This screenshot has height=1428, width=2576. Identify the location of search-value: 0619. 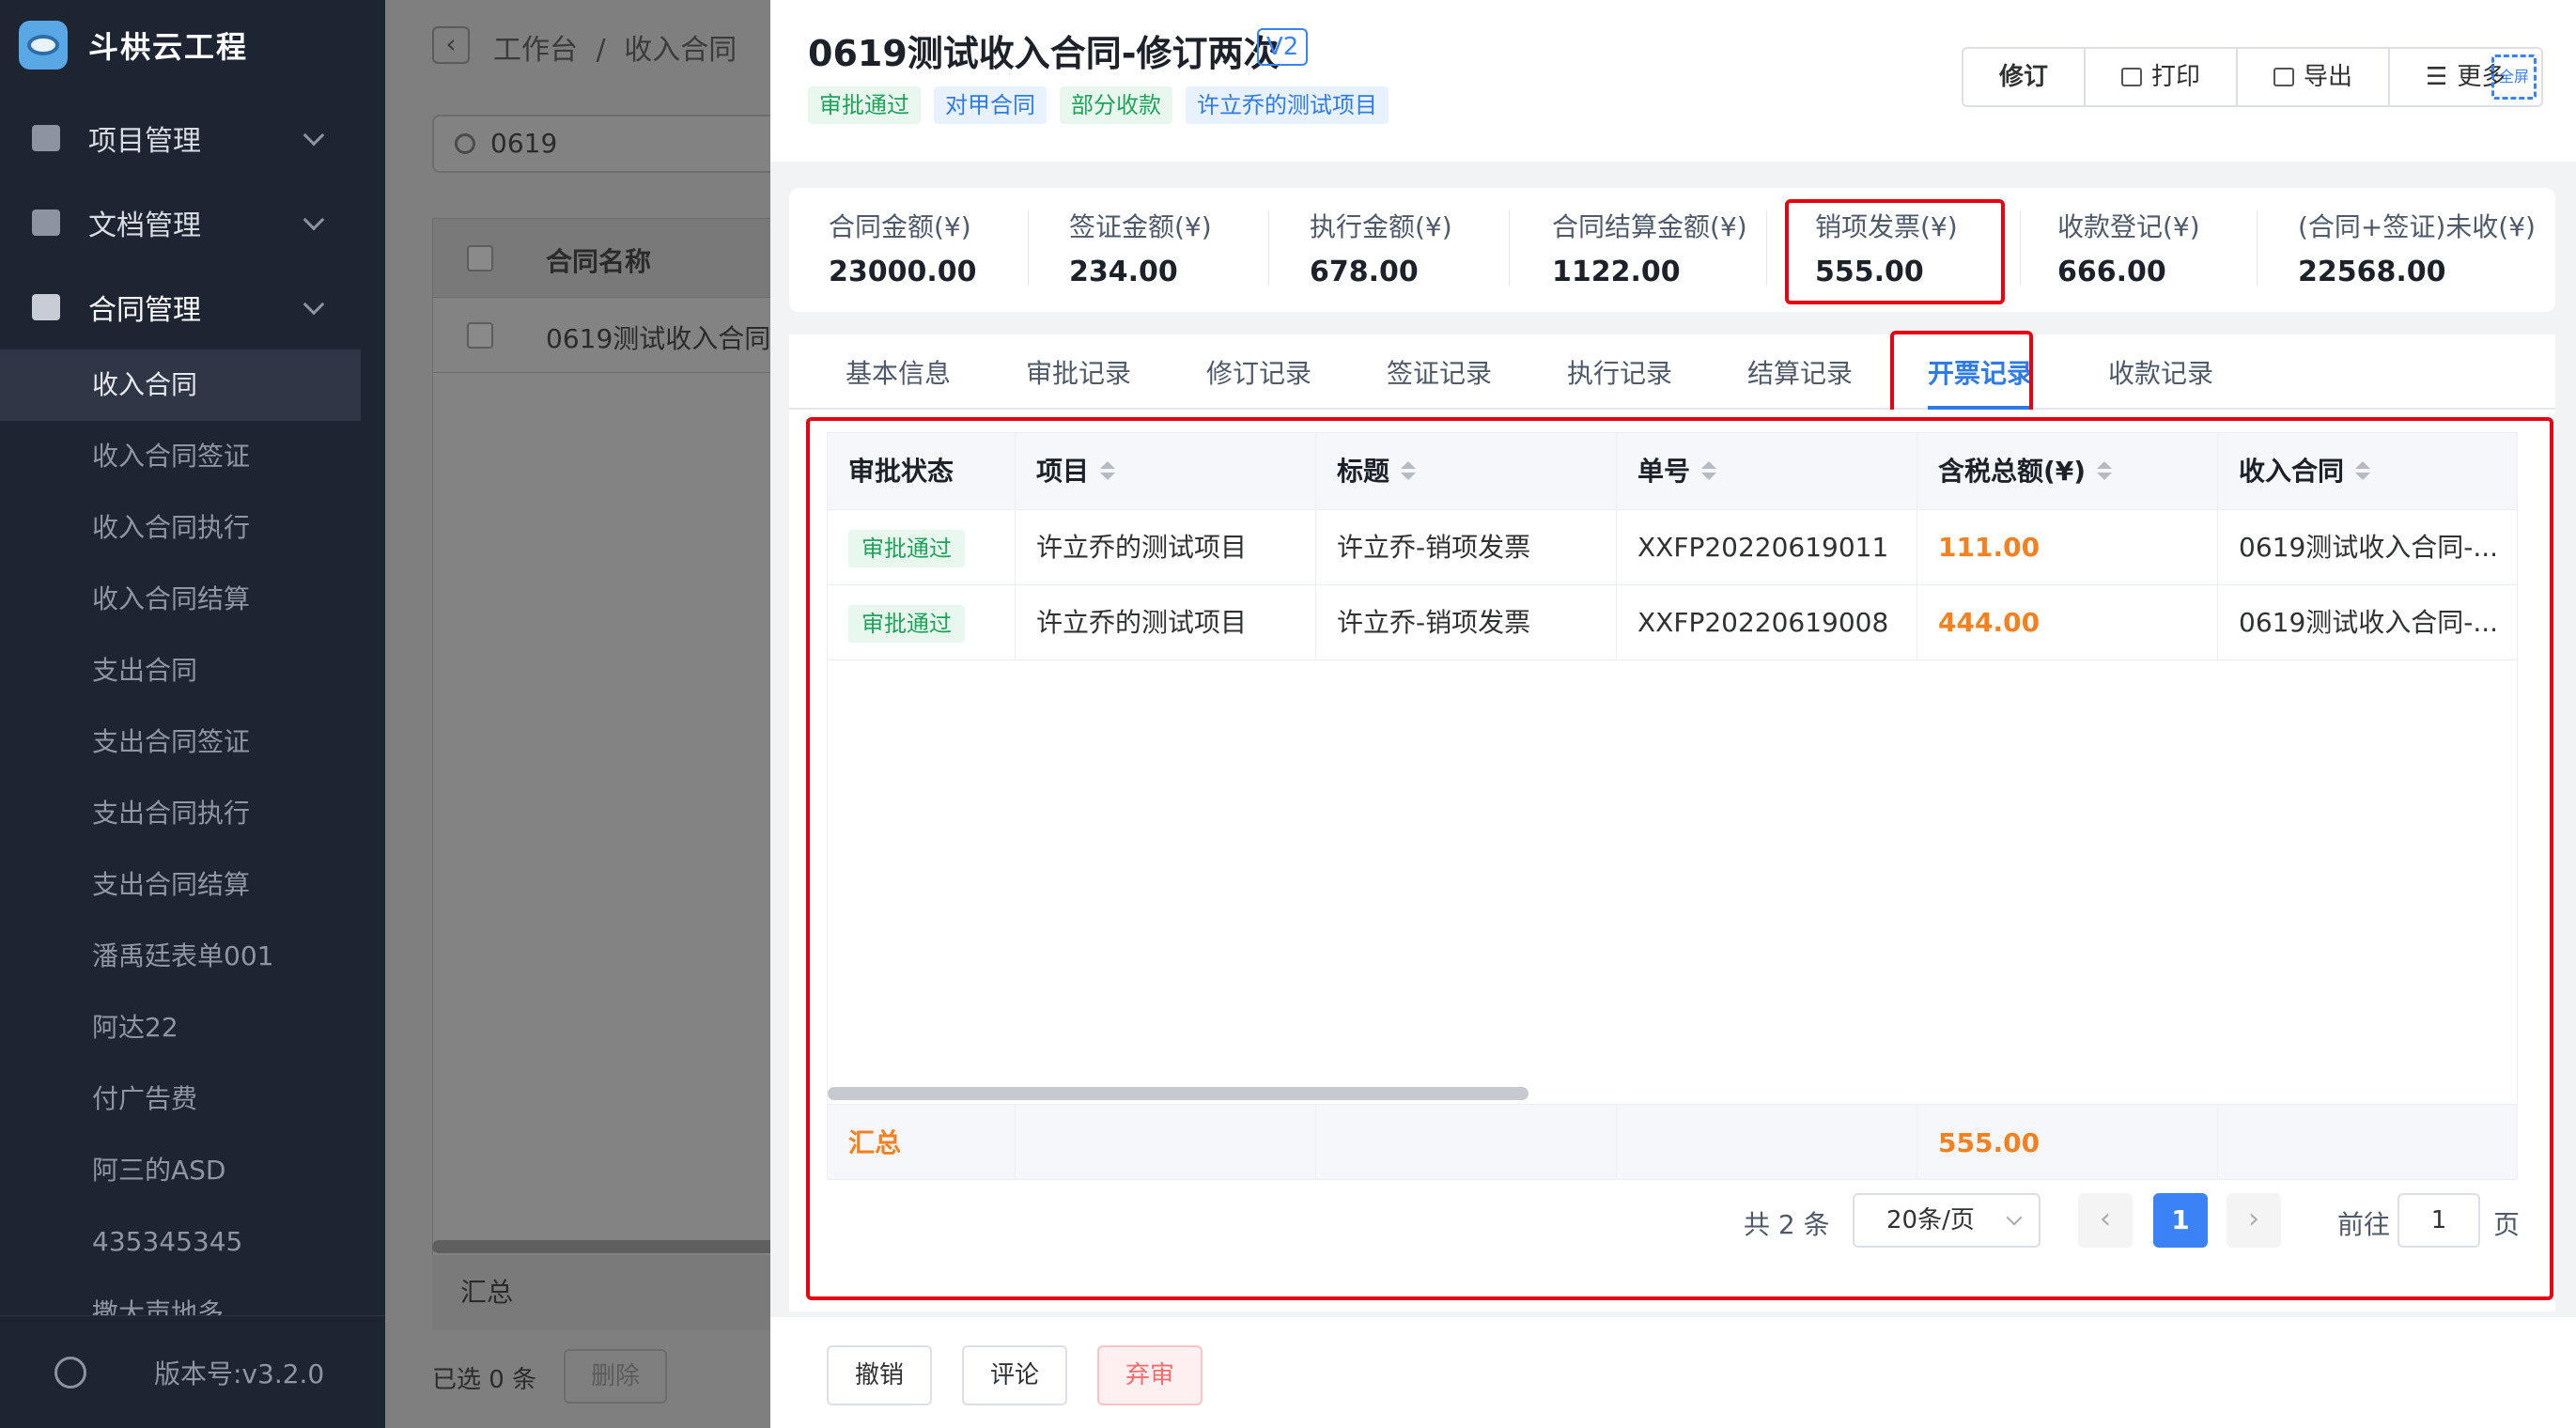
(524, 143).